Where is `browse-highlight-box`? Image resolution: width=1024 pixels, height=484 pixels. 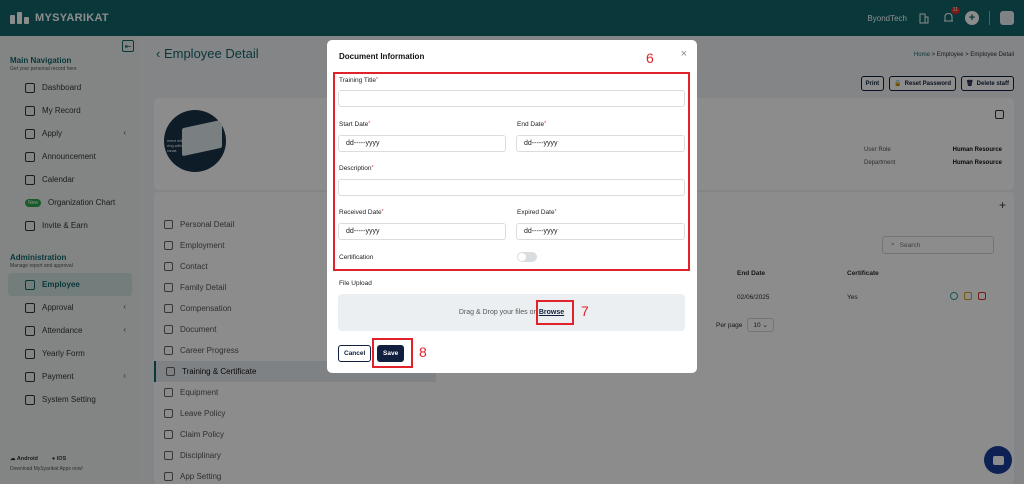
browse-highlight-box is located at coordinates (555, 312).